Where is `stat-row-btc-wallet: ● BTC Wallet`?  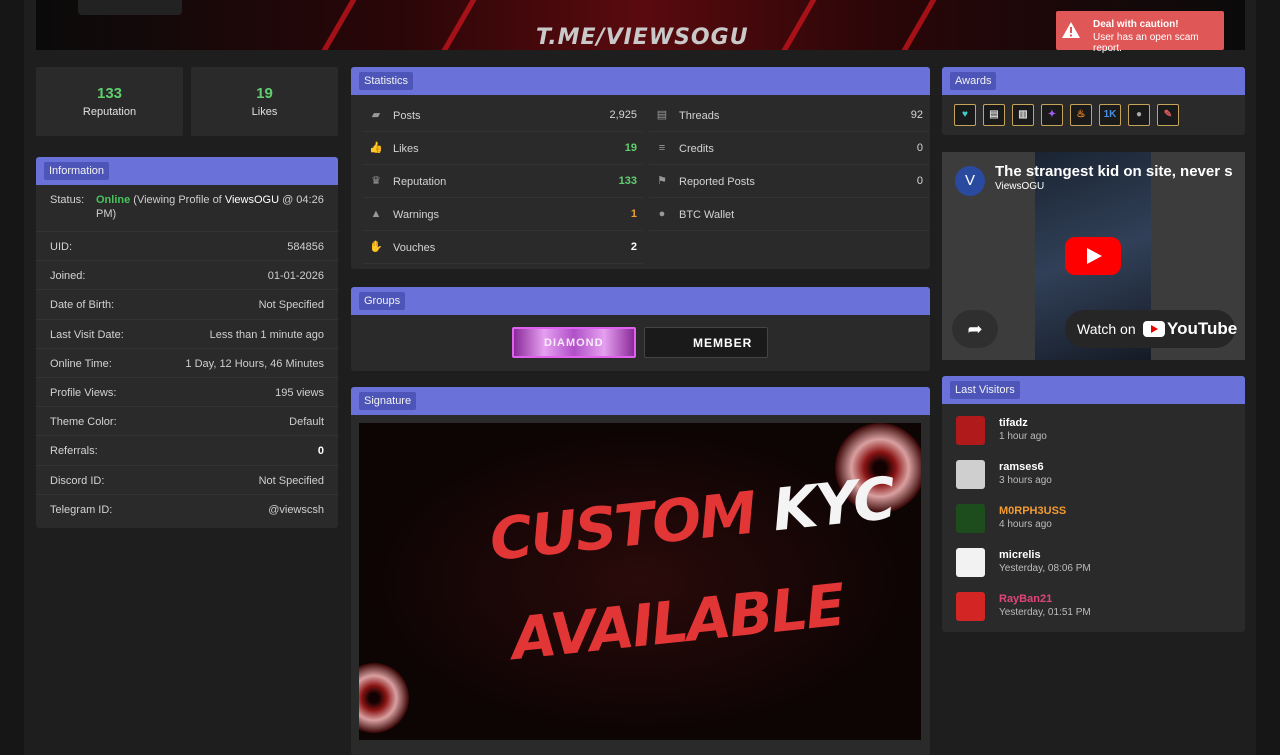 stat-row-btc-wallet: ● BTC Wallet is located at coordinates (789, 214).